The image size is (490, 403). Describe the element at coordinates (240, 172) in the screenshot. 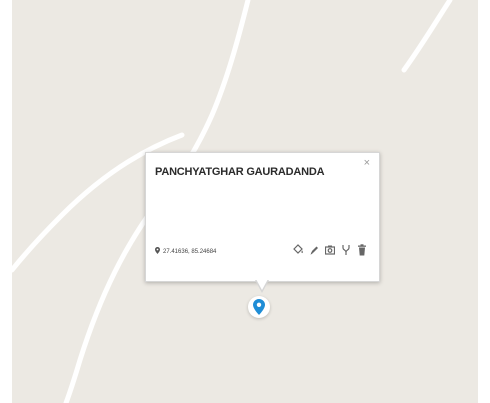

I see `place-title: PANCHYATGHAR GAURADANDA` at that location.